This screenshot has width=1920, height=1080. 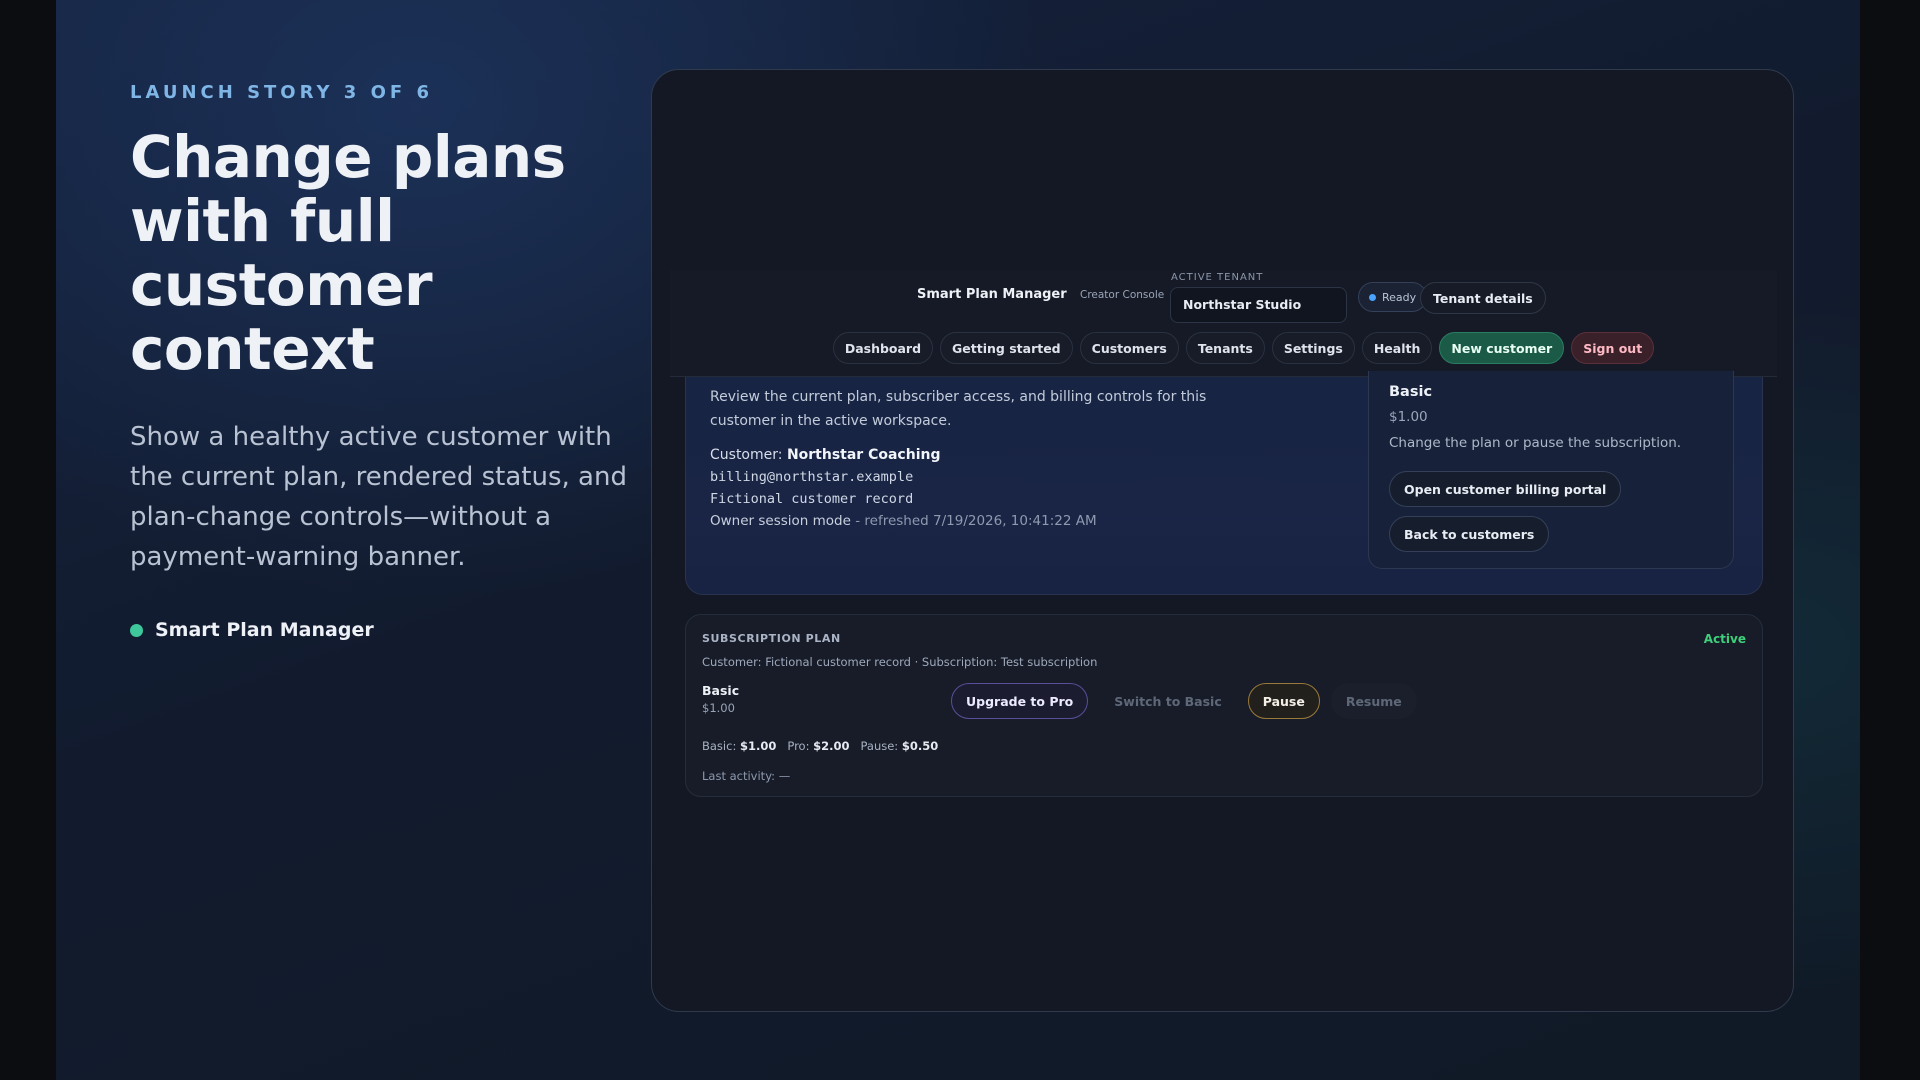 I want to click on nav-health: Health, so click(x=1397, y=348).